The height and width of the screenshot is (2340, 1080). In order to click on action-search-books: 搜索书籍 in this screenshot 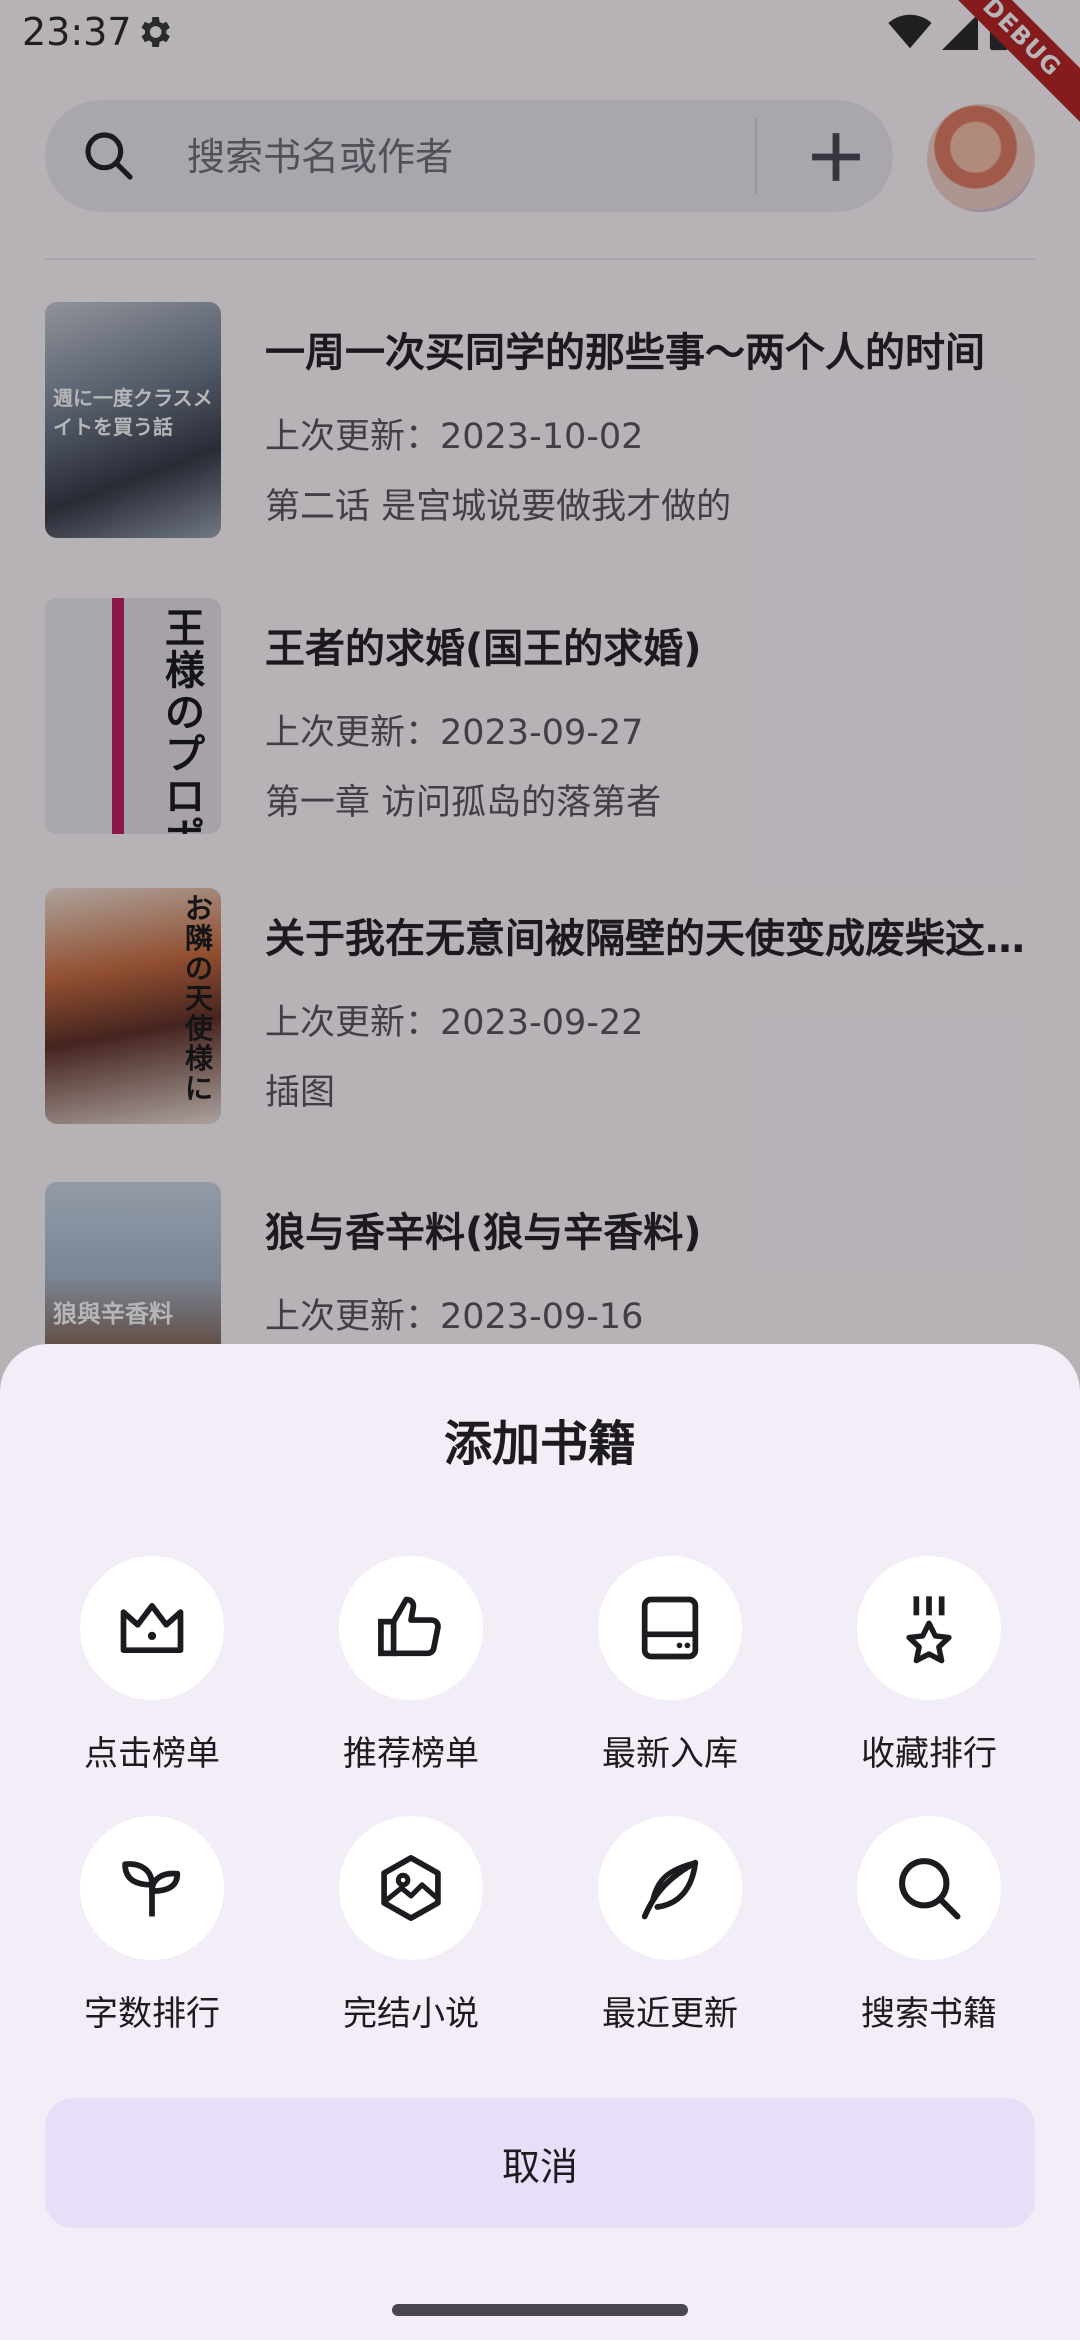, I will do `click(913, 1925)`.